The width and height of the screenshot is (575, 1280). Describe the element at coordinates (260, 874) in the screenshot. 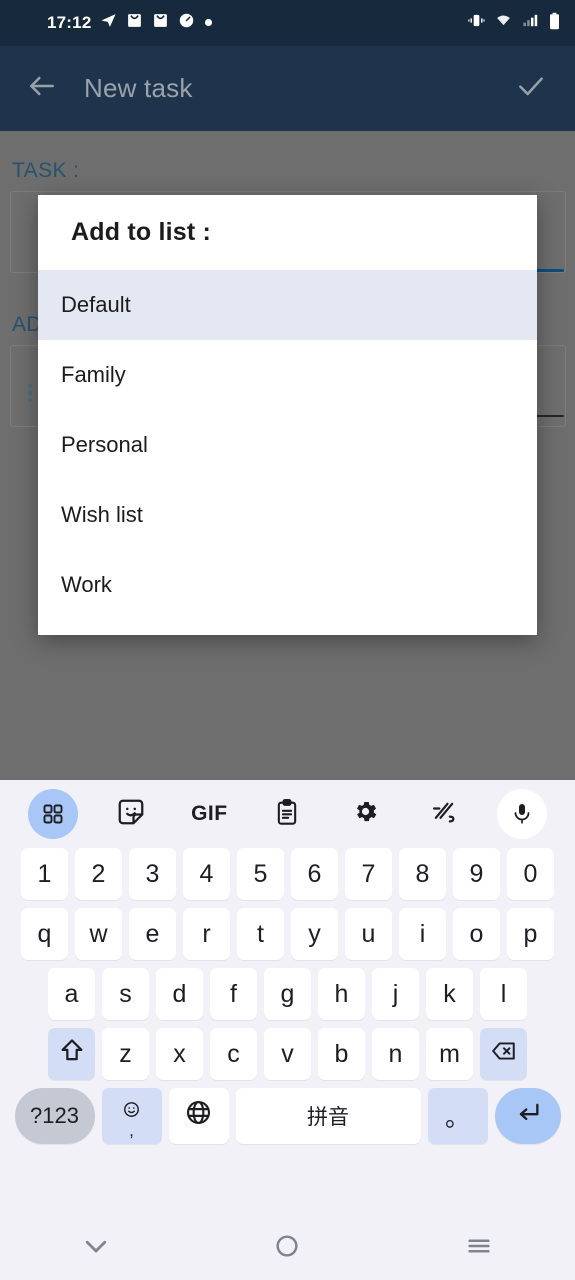

I see `key-5: 5` at that location.